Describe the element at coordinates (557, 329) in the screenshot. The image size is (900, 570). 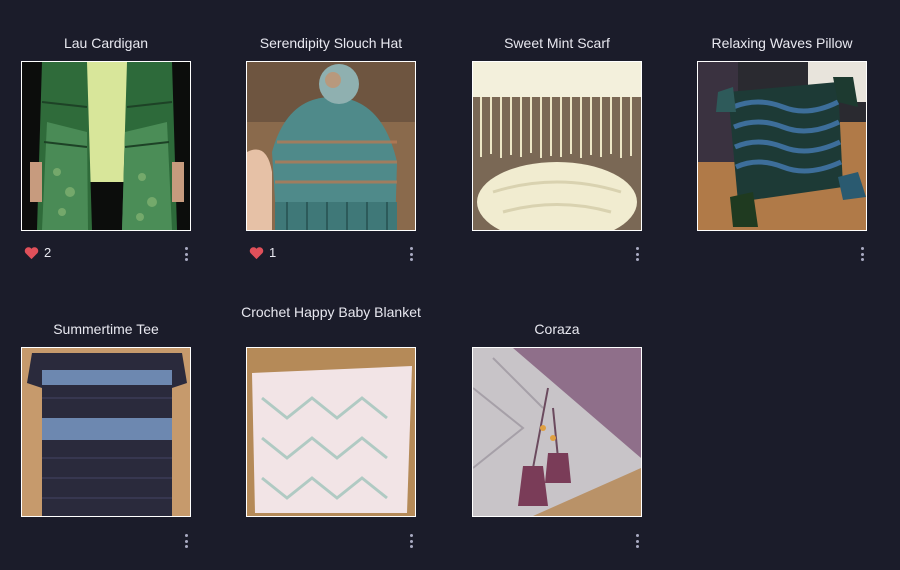
I see `project-title: Coraza` at that location.